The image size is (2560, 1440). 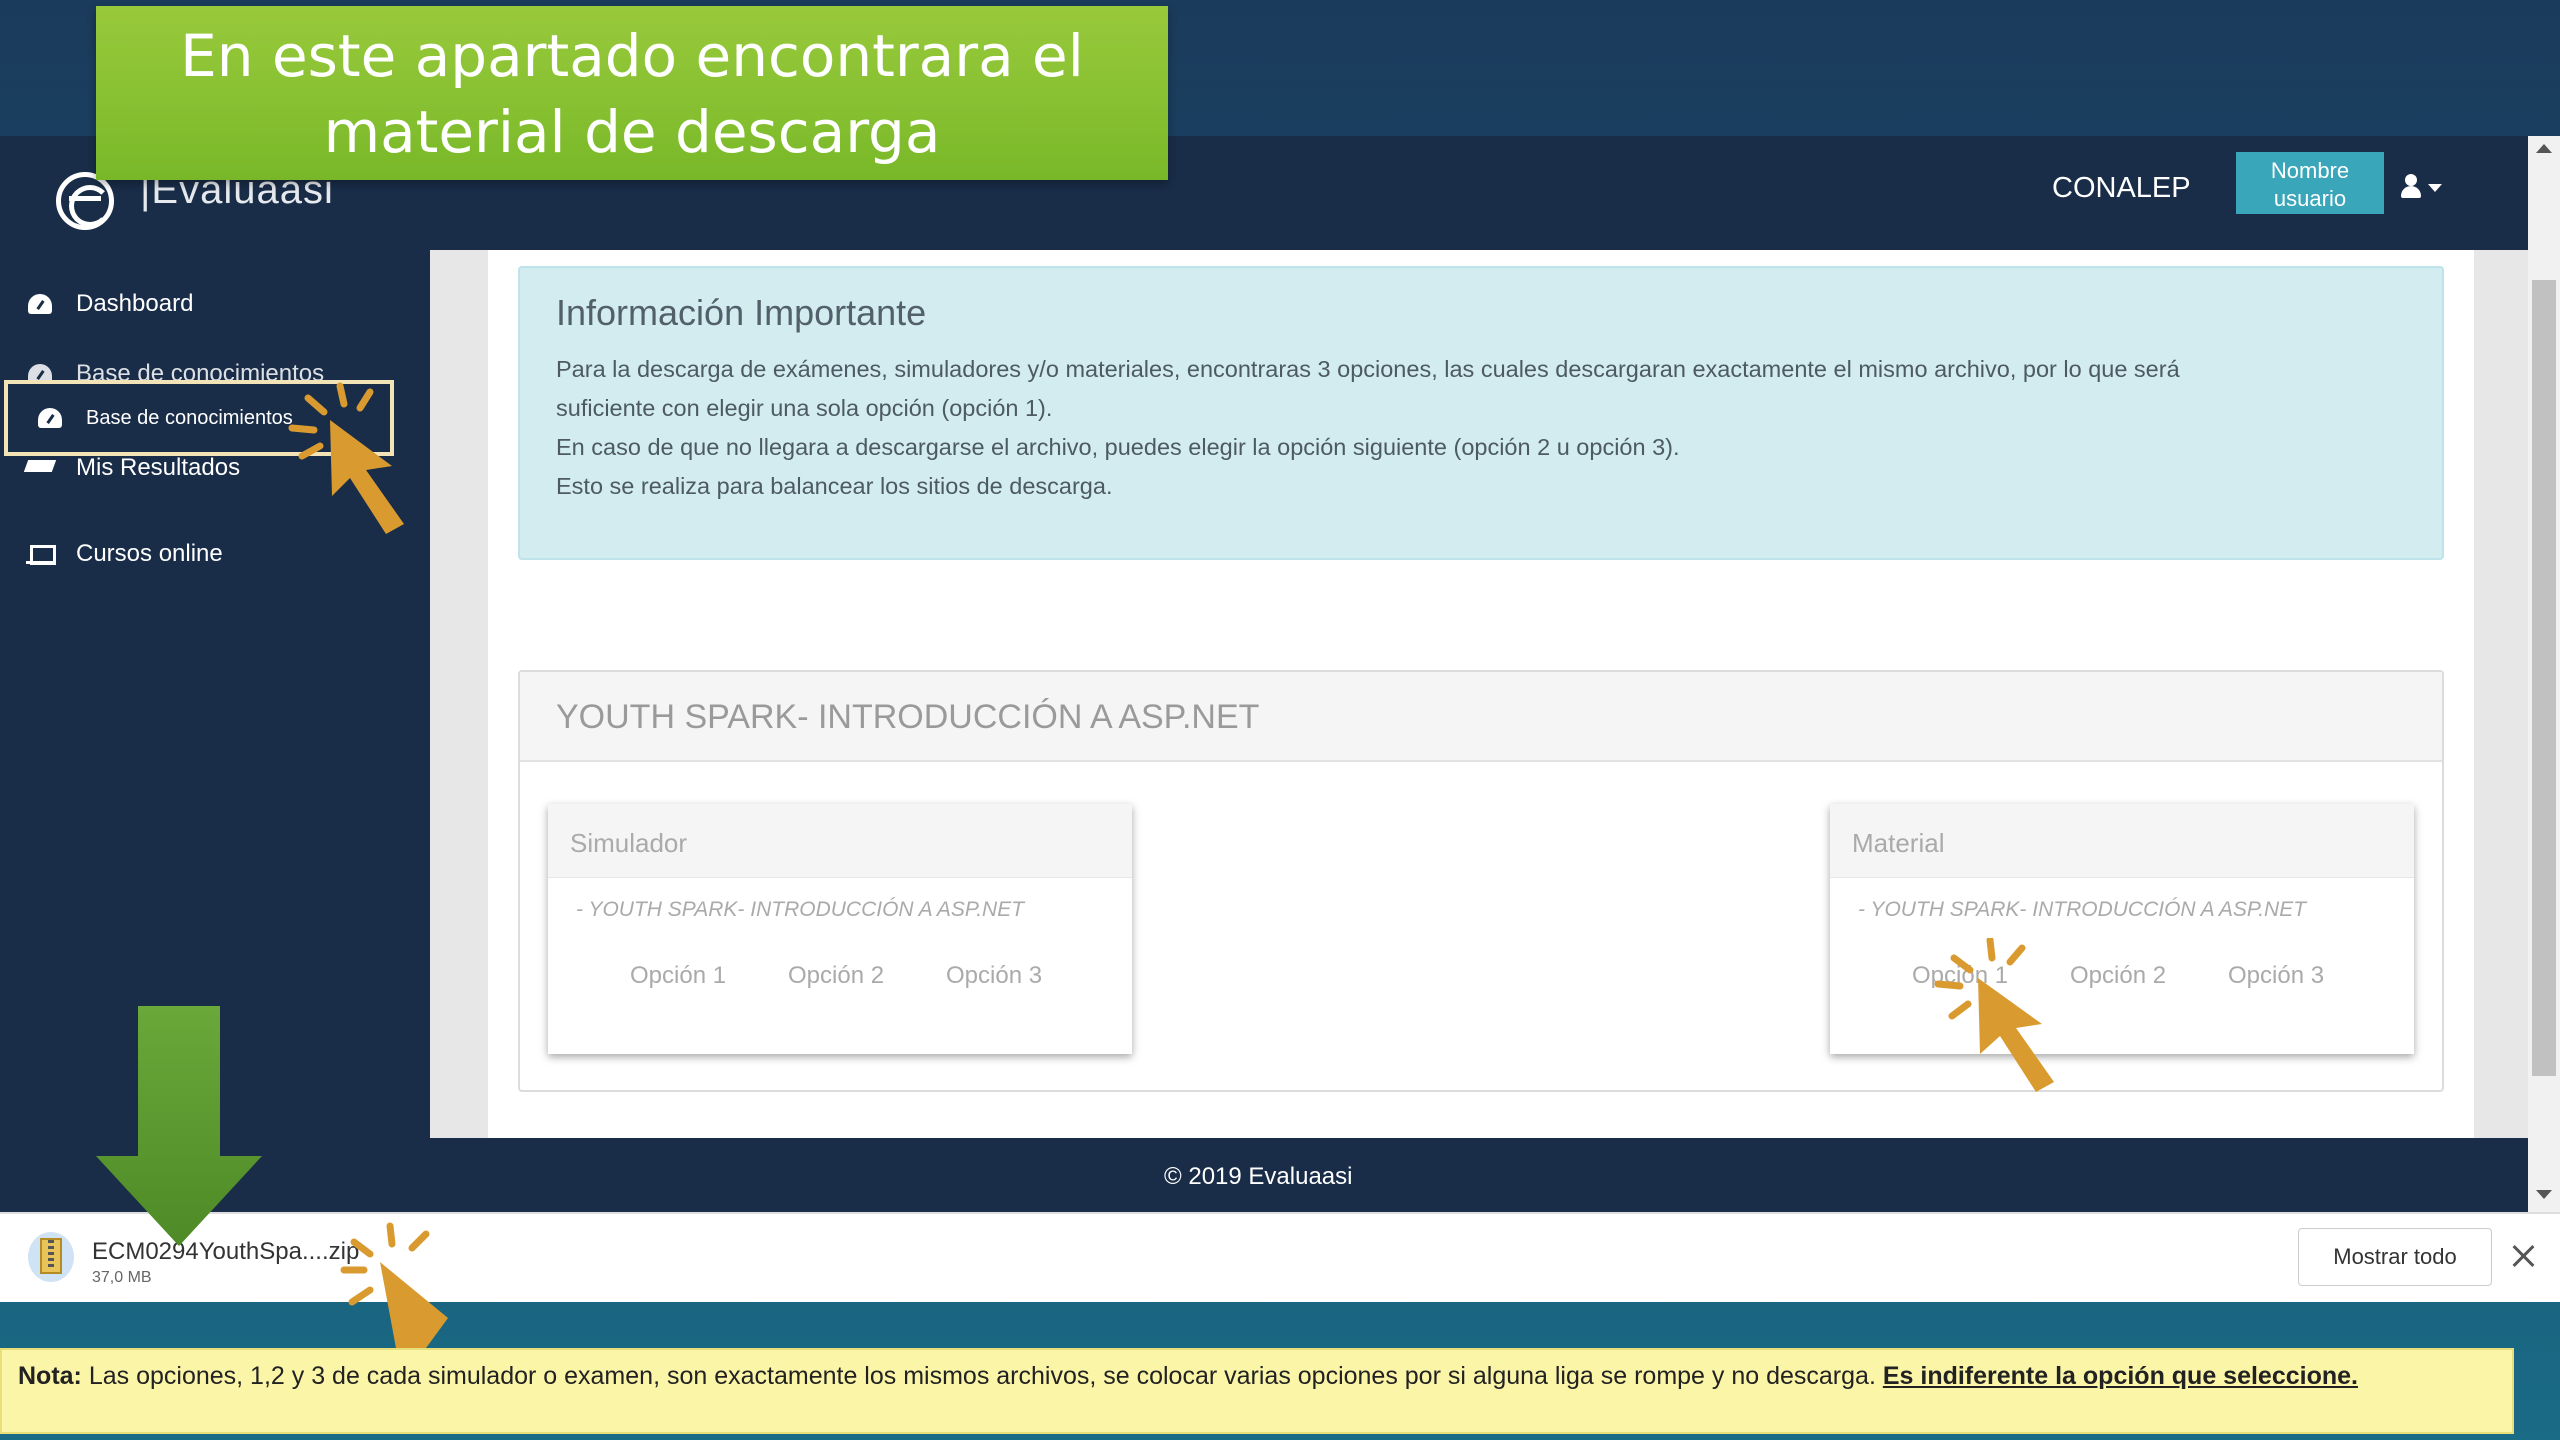 What do you see at coordinates (158, 467) in the screenshot?
I see `sidebar-item-label: Mis Resultados` at bounding box center [158, 467].